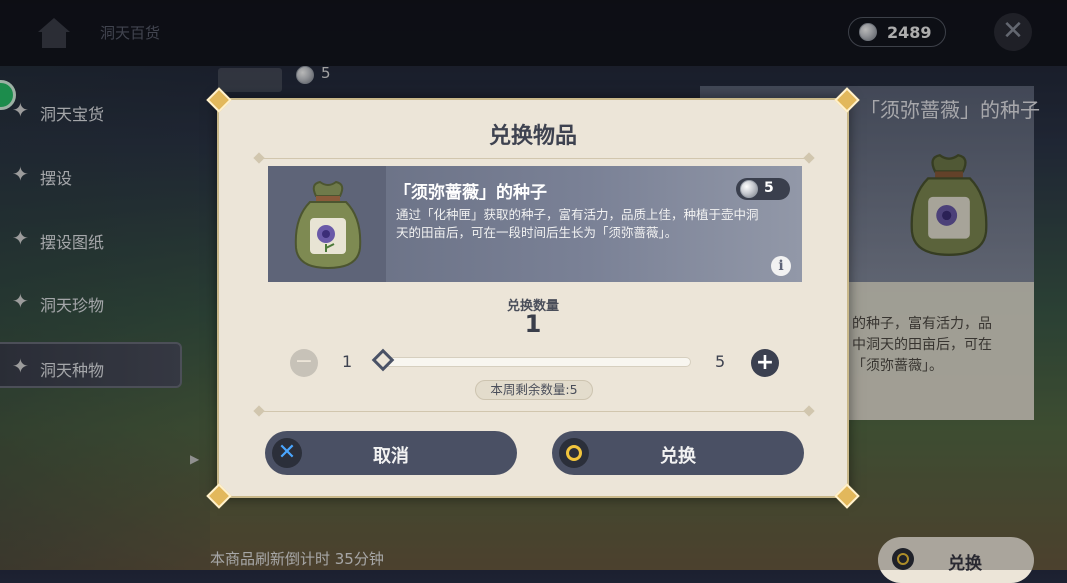 The height and width of the screenshot is (583, 1067). I want to click on quantity-min: 1, so click(347, 361).